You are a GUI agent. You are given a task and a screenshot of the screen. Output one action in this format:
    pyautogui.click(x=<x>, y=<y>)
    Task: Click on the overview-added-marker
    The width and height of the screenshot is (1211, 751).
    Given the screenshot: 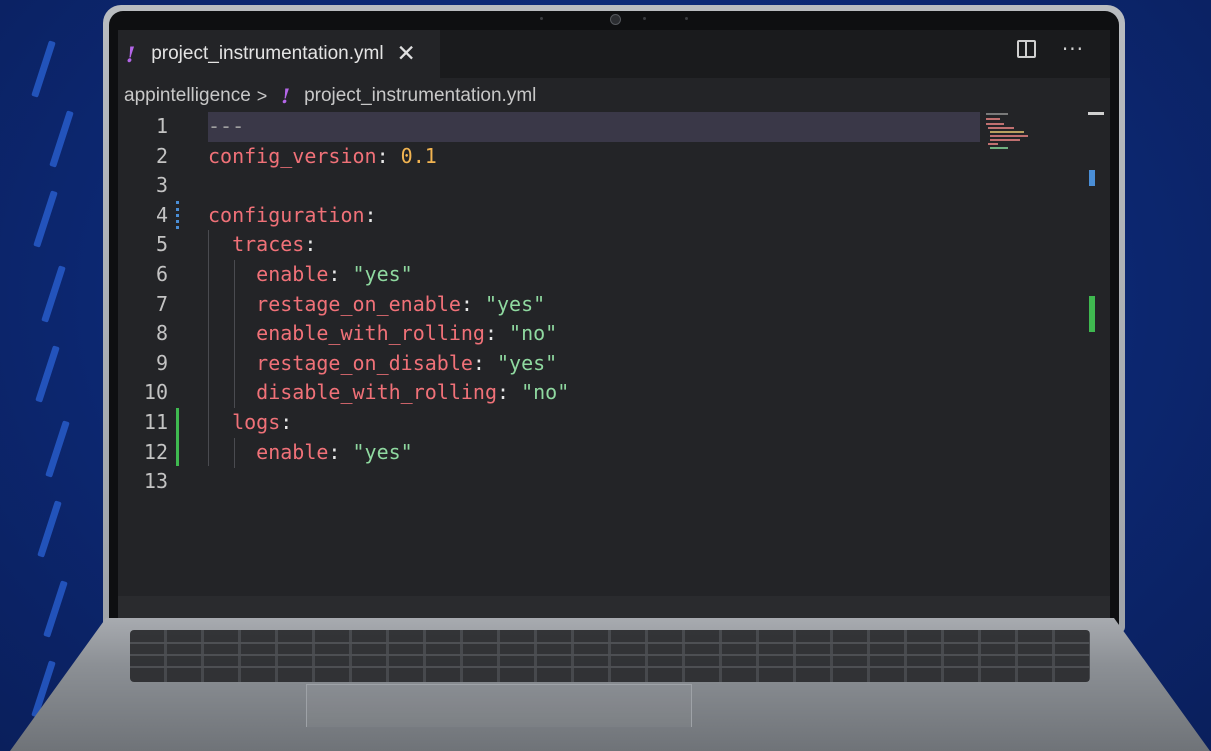 What is the action you would take?
    pyautogui.click(x=1092, y=314)
    